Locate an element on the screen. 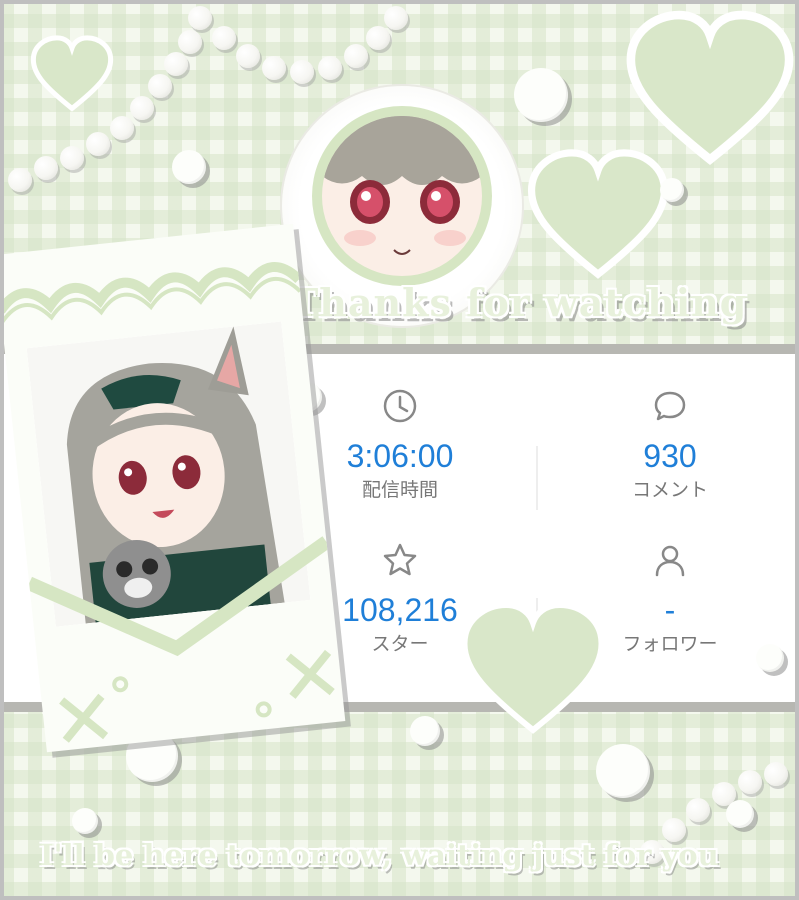  comment-icon is located at coordinates (670, 406).